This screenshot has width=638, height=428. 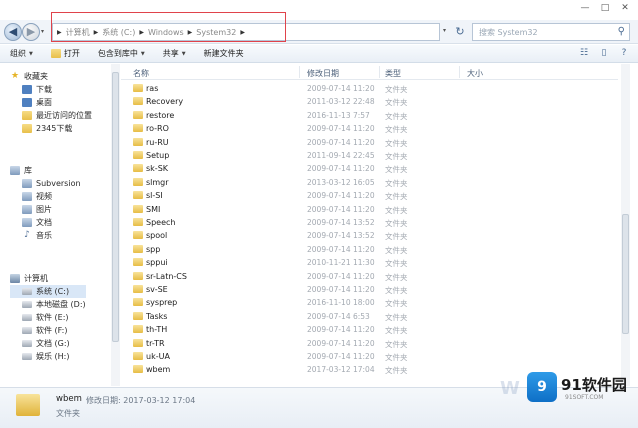 What do you see at coordinates (341, 370) in the screenshot?
I see `file-date: 2017-03-12 17:04` at bounding box center [341, 370].